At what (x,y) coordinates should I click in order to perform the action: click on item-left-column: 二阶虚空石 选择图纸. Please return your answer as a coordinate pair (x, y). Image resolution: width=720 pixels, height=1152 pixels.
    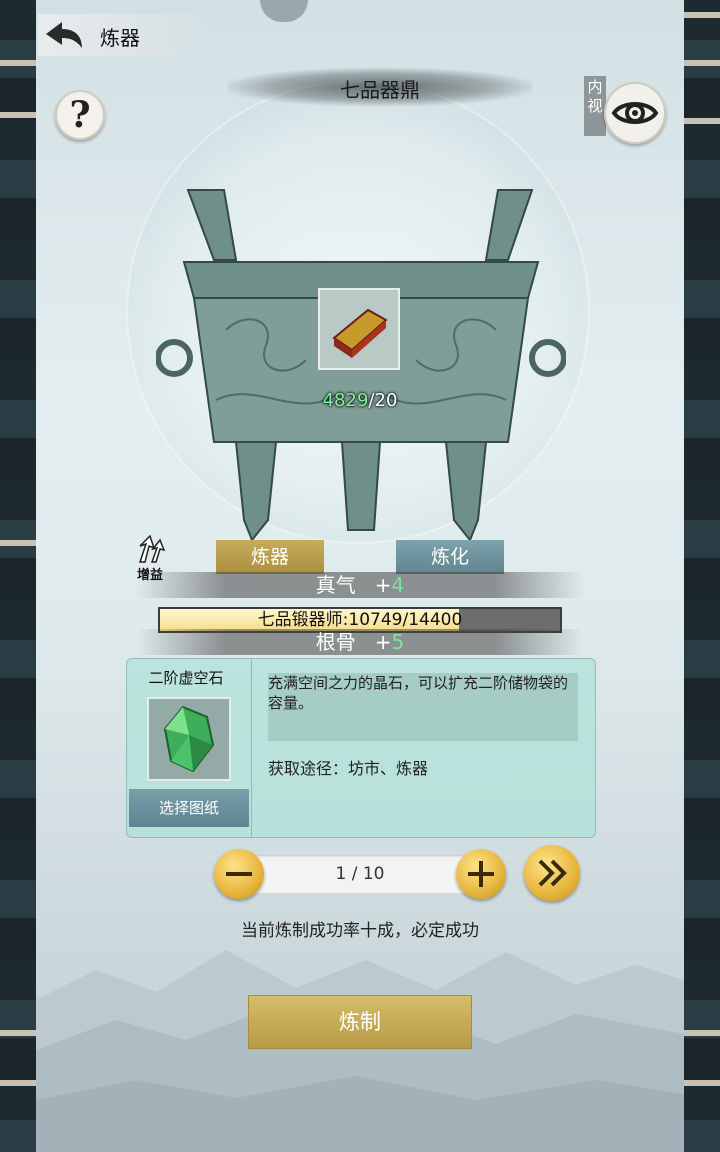
    Looking at the image, I should click on (189, 748).